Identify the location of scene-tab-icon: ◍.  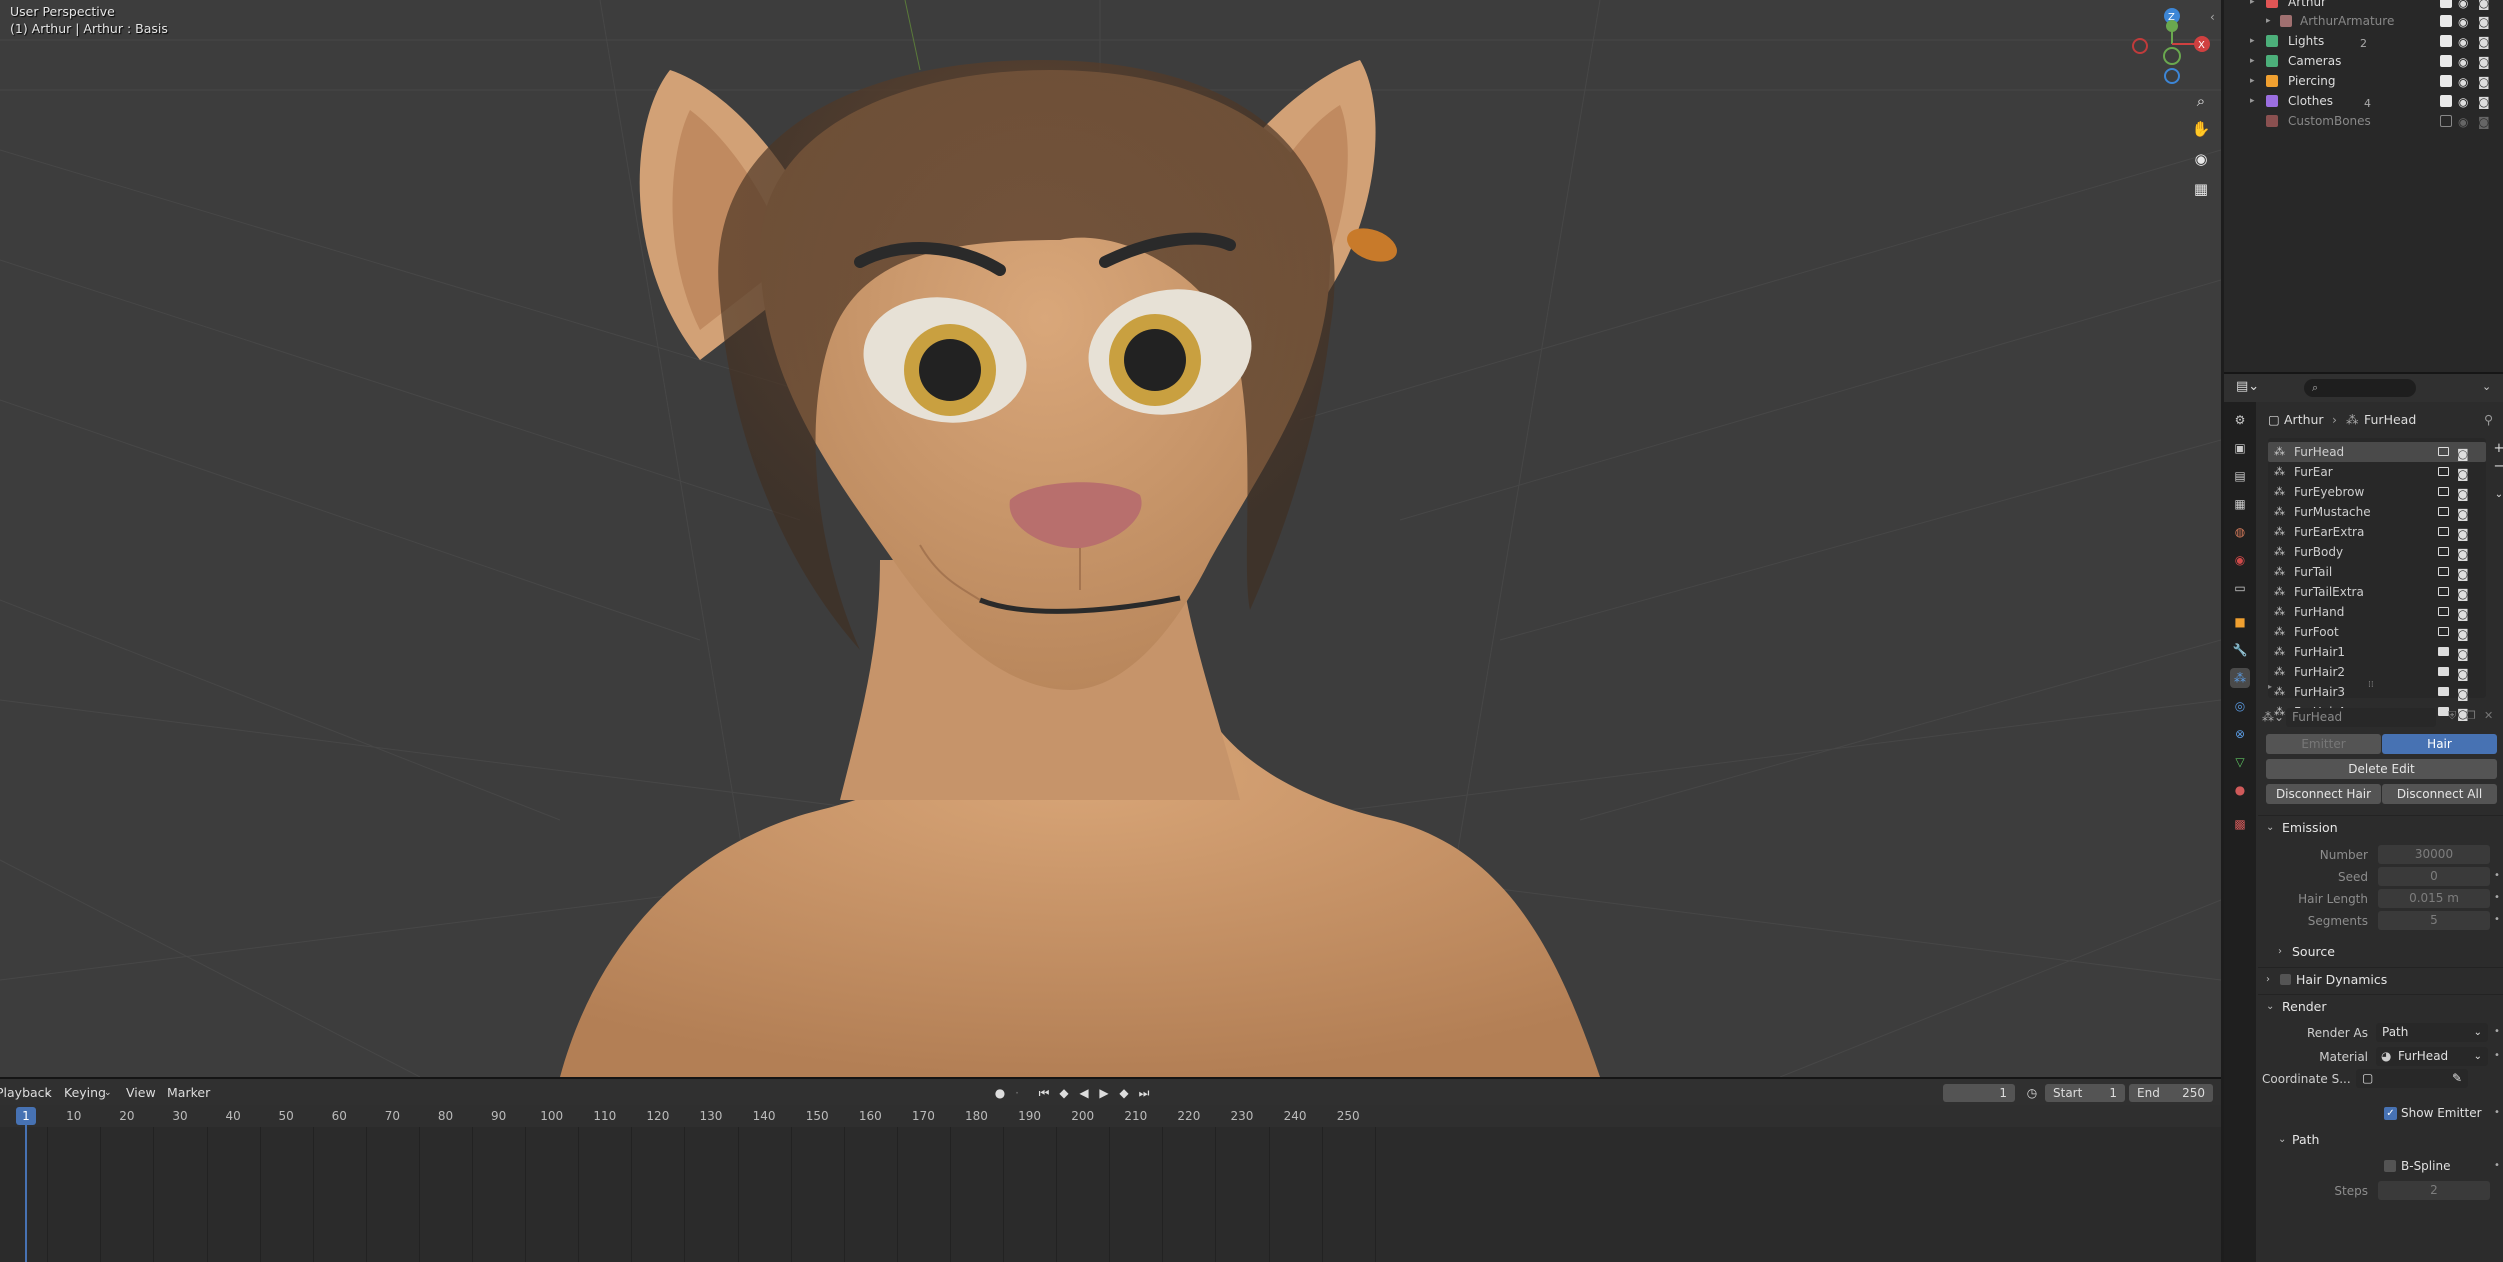
(2240, 532).